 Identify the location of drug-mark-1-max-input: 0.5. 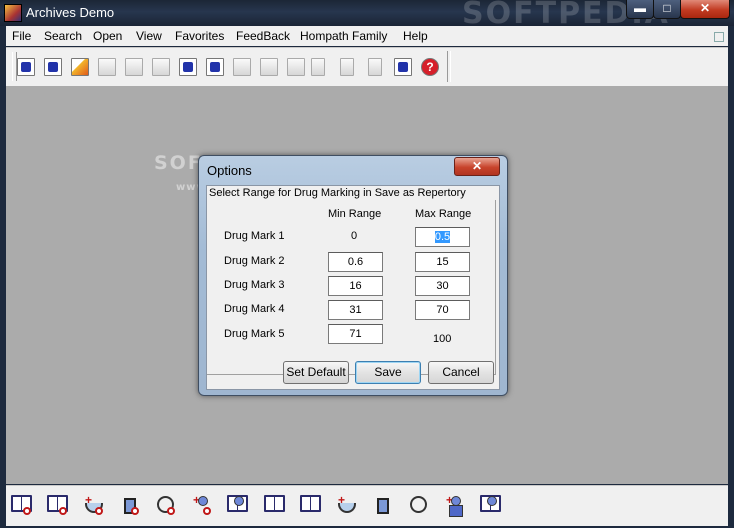
(442, 237).